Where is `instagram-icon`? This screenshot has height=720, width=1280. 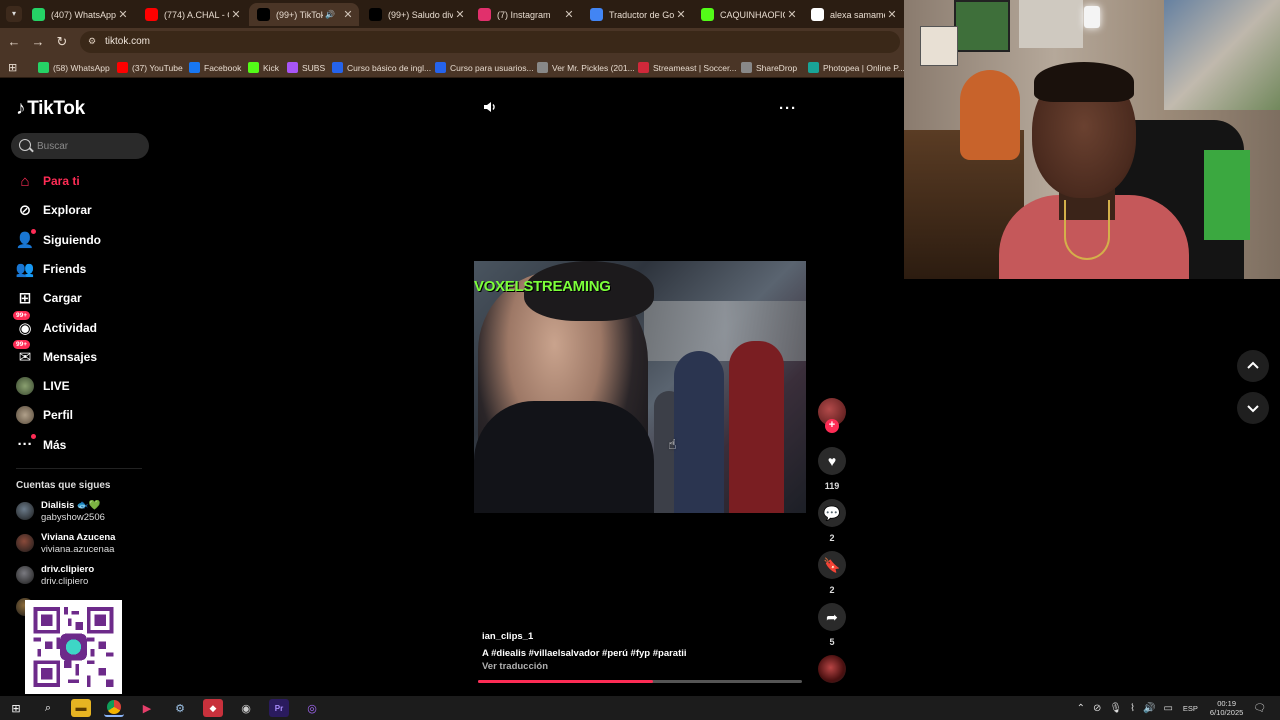
instagram-icon is located at coordinates (484, 14).